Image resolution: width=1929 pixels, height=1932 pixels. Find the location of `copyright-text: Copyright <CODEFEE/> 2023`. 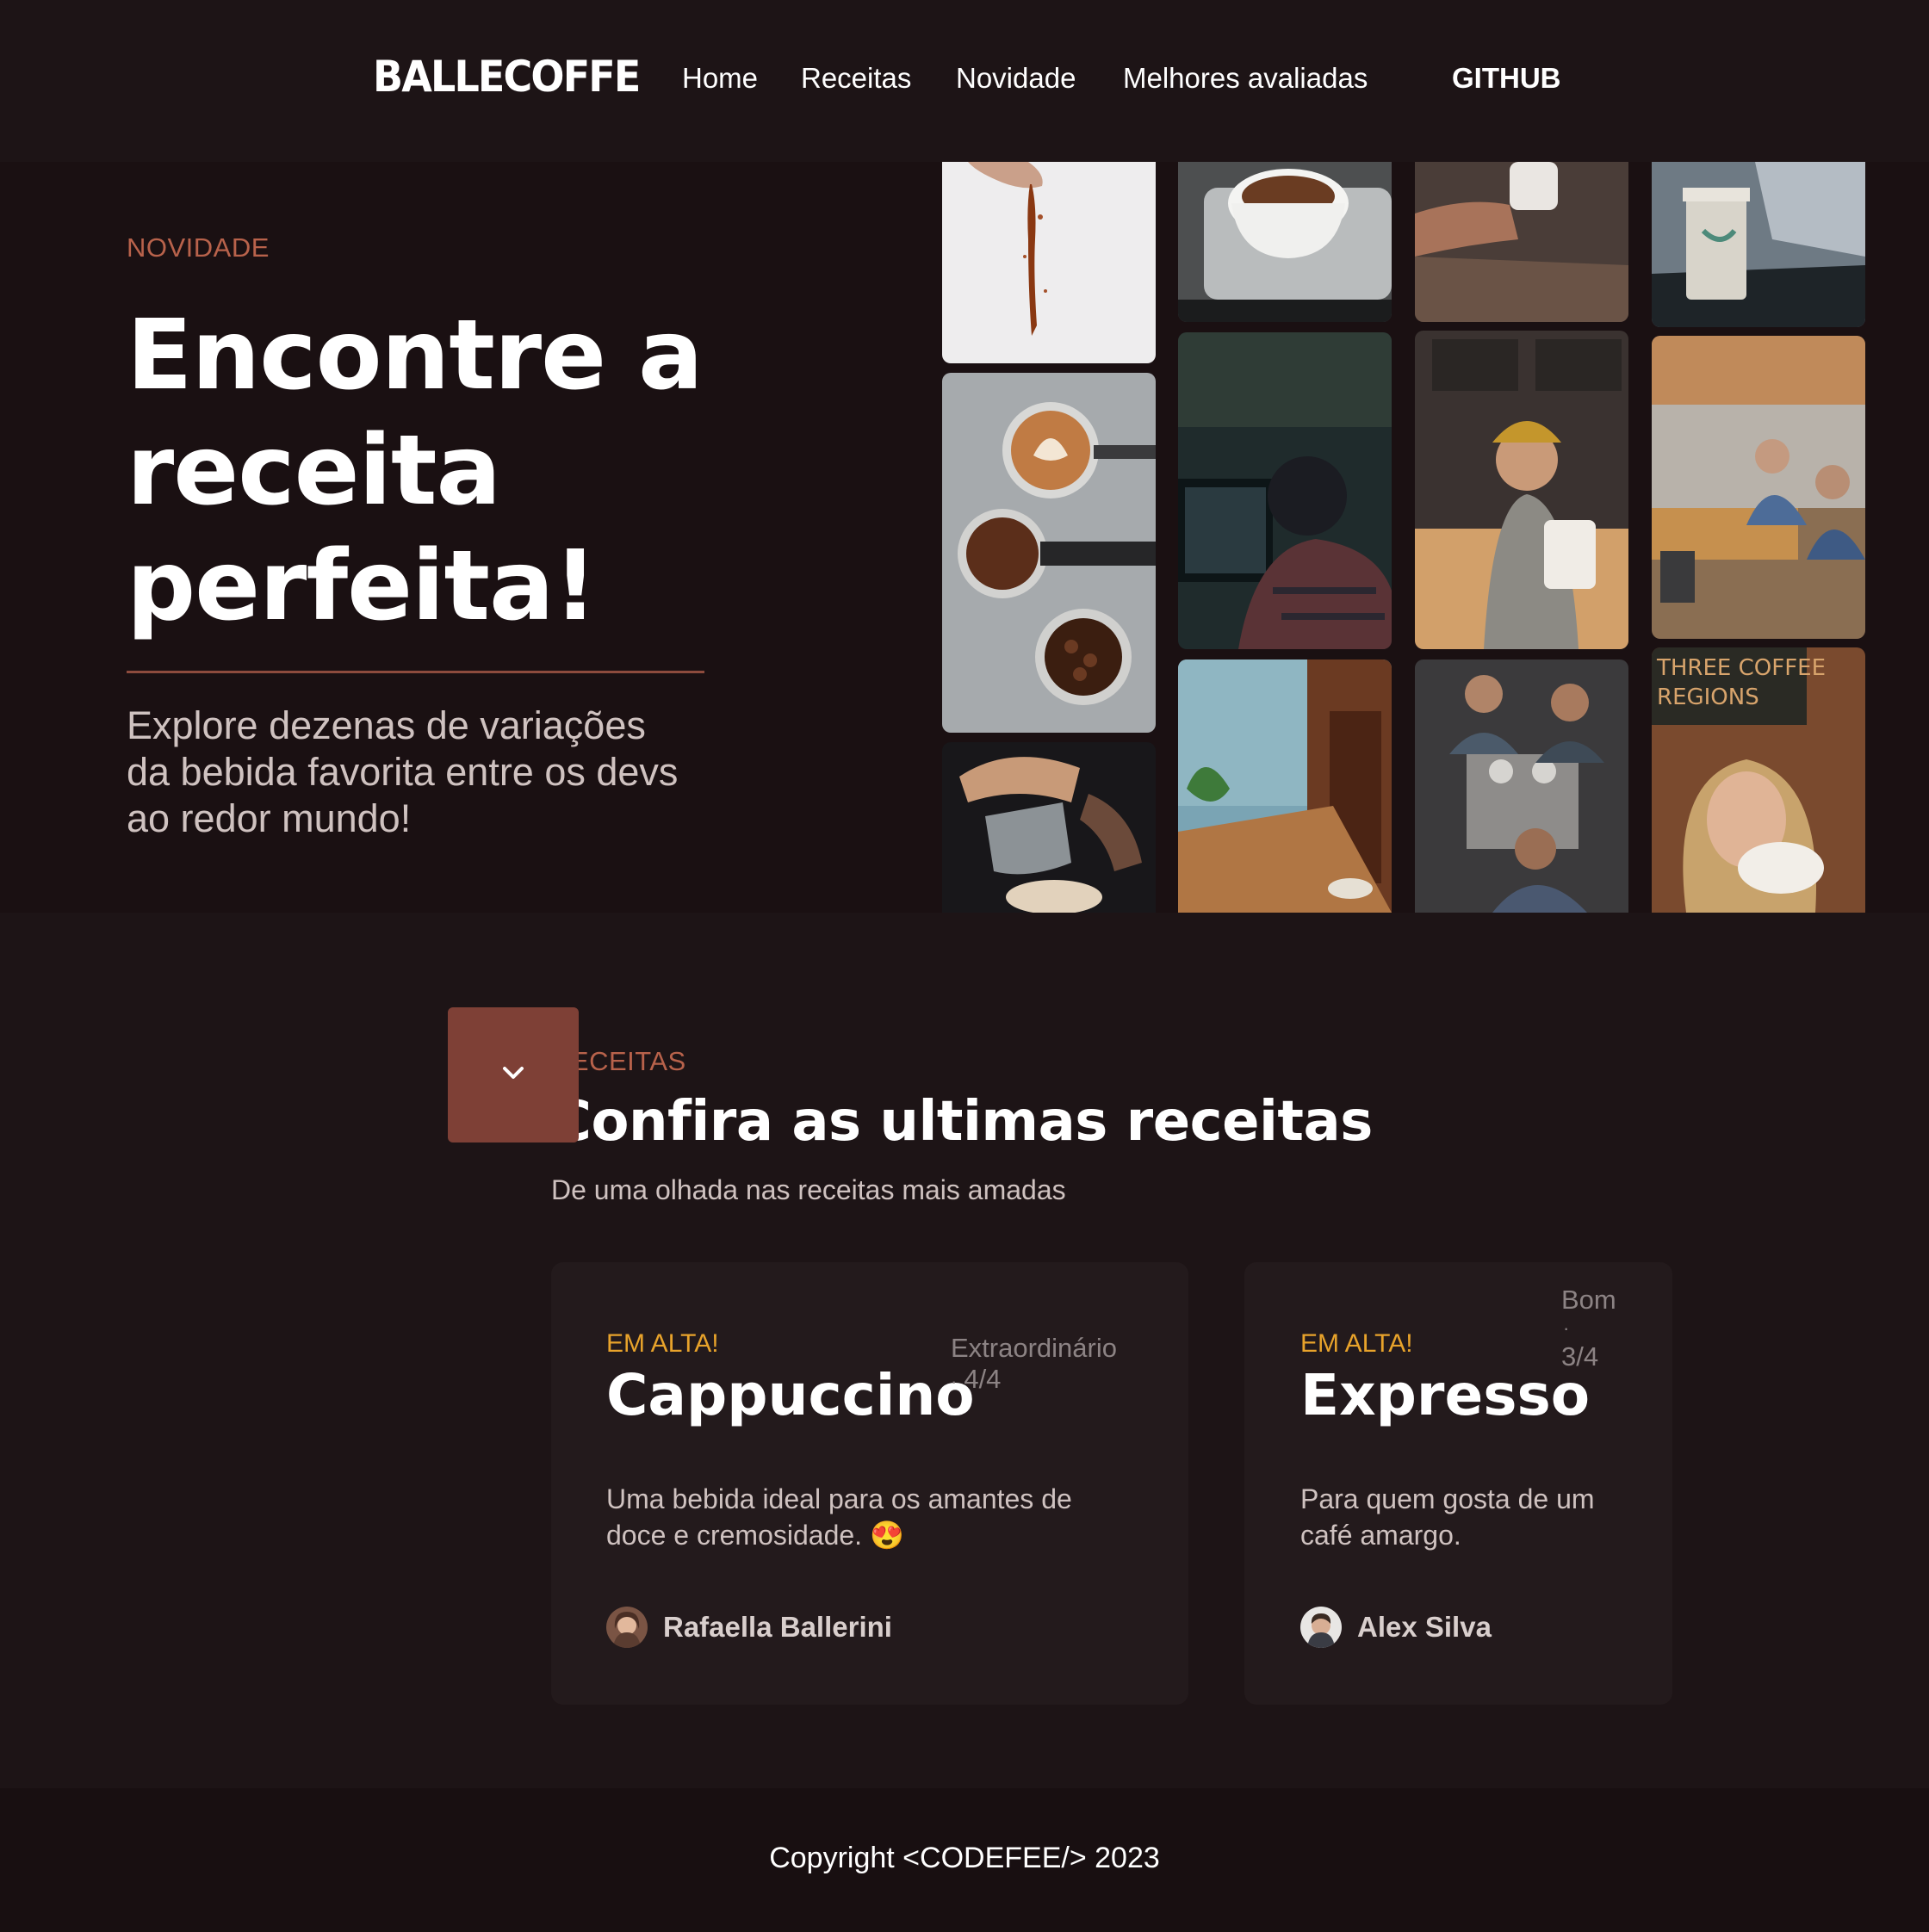

copyright-text: Copyright <CODEFEE/> 2023 is located at coordinates (964, 1858).